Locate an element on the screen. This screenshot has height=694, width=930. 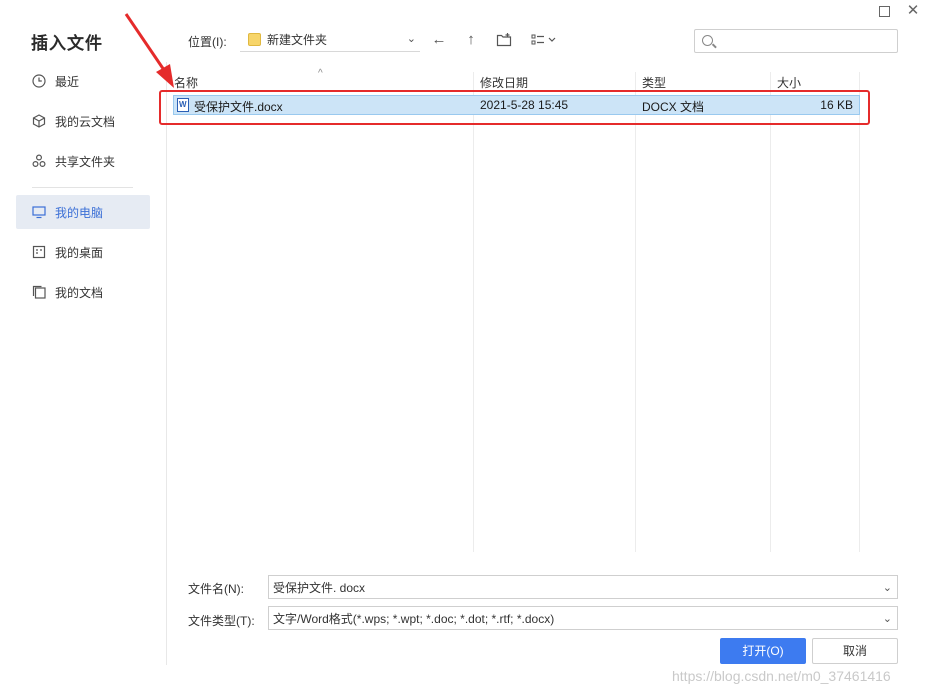
sidebar-item-my-computer: 我的电脑 is located at coordinates (83, 212).